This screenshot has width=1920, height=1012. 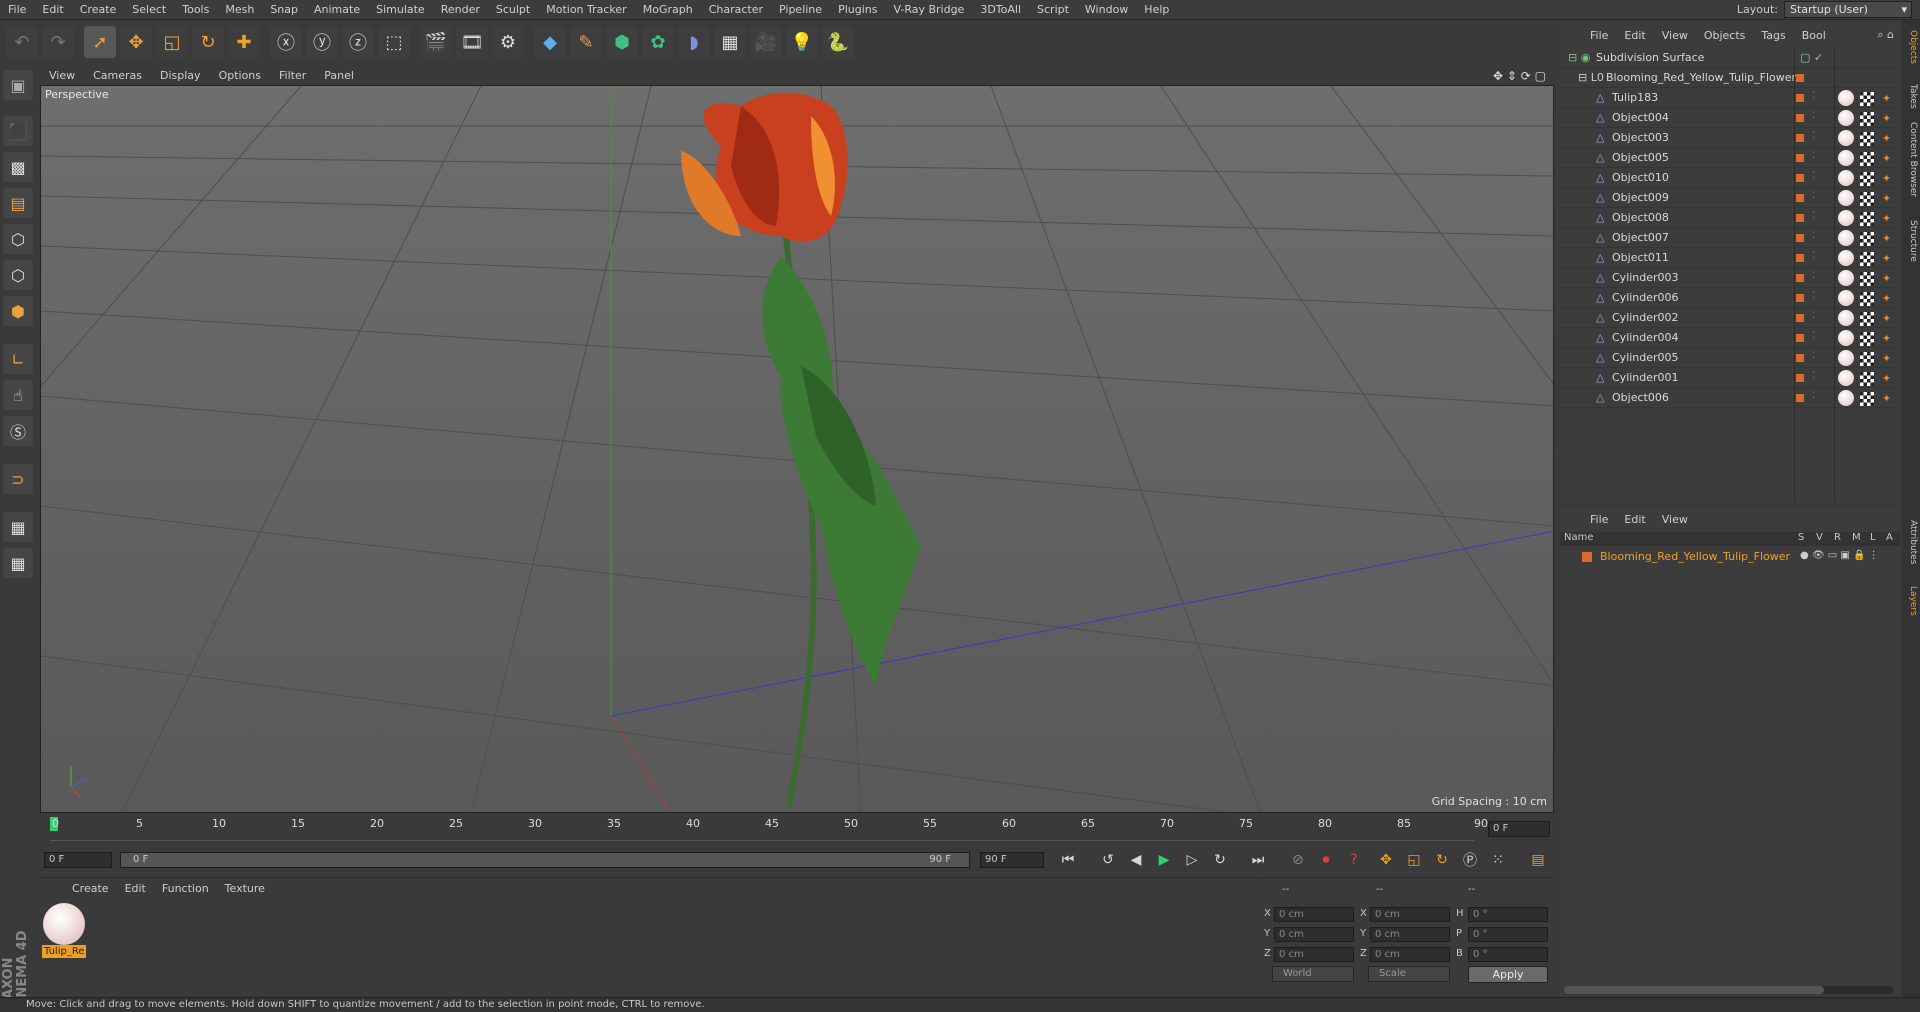 What do you see at coordinates (58, 42) in the screenshot?
I see `redo-icon: ↷` at bounding box center [58, 42].